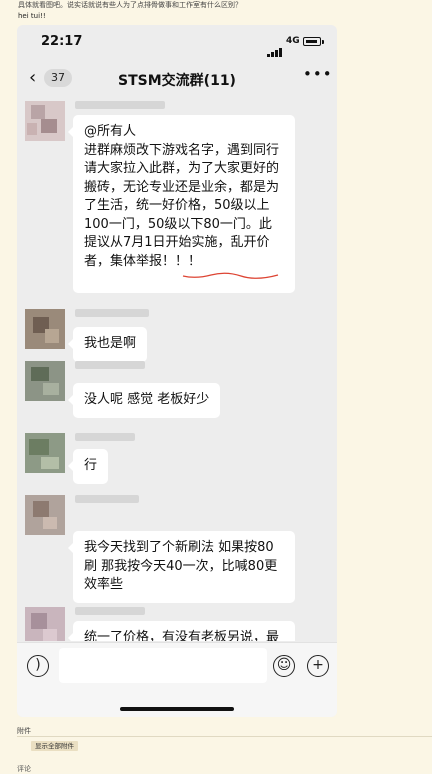 The image size is (432, 774). Describe the element at coordinates (293, 41) in the screenshot. I see `network-label: 4G` at that location.